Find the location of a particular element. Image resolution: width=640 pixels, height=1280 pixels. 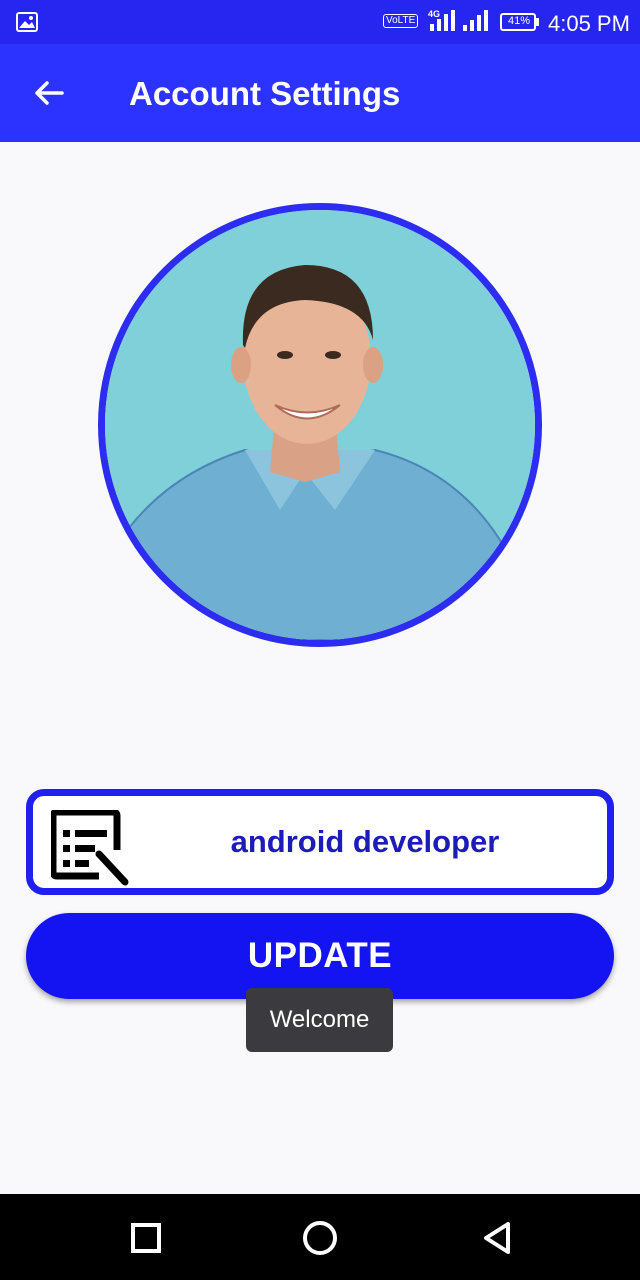

document-edit-icon is located at coordinates (90, 848).